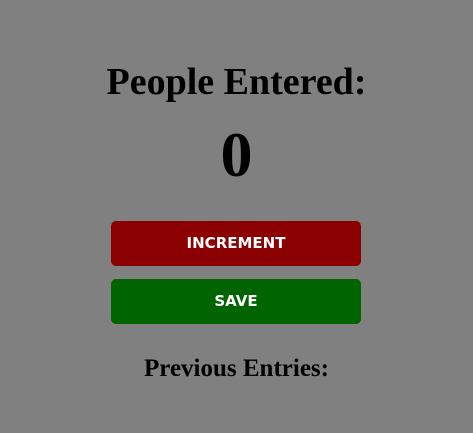 The height and width of the screenshot is (433, 473). Describe the element at coordinates (236, 301) in the screenshot. I see `save-button: SAVE` at that location.